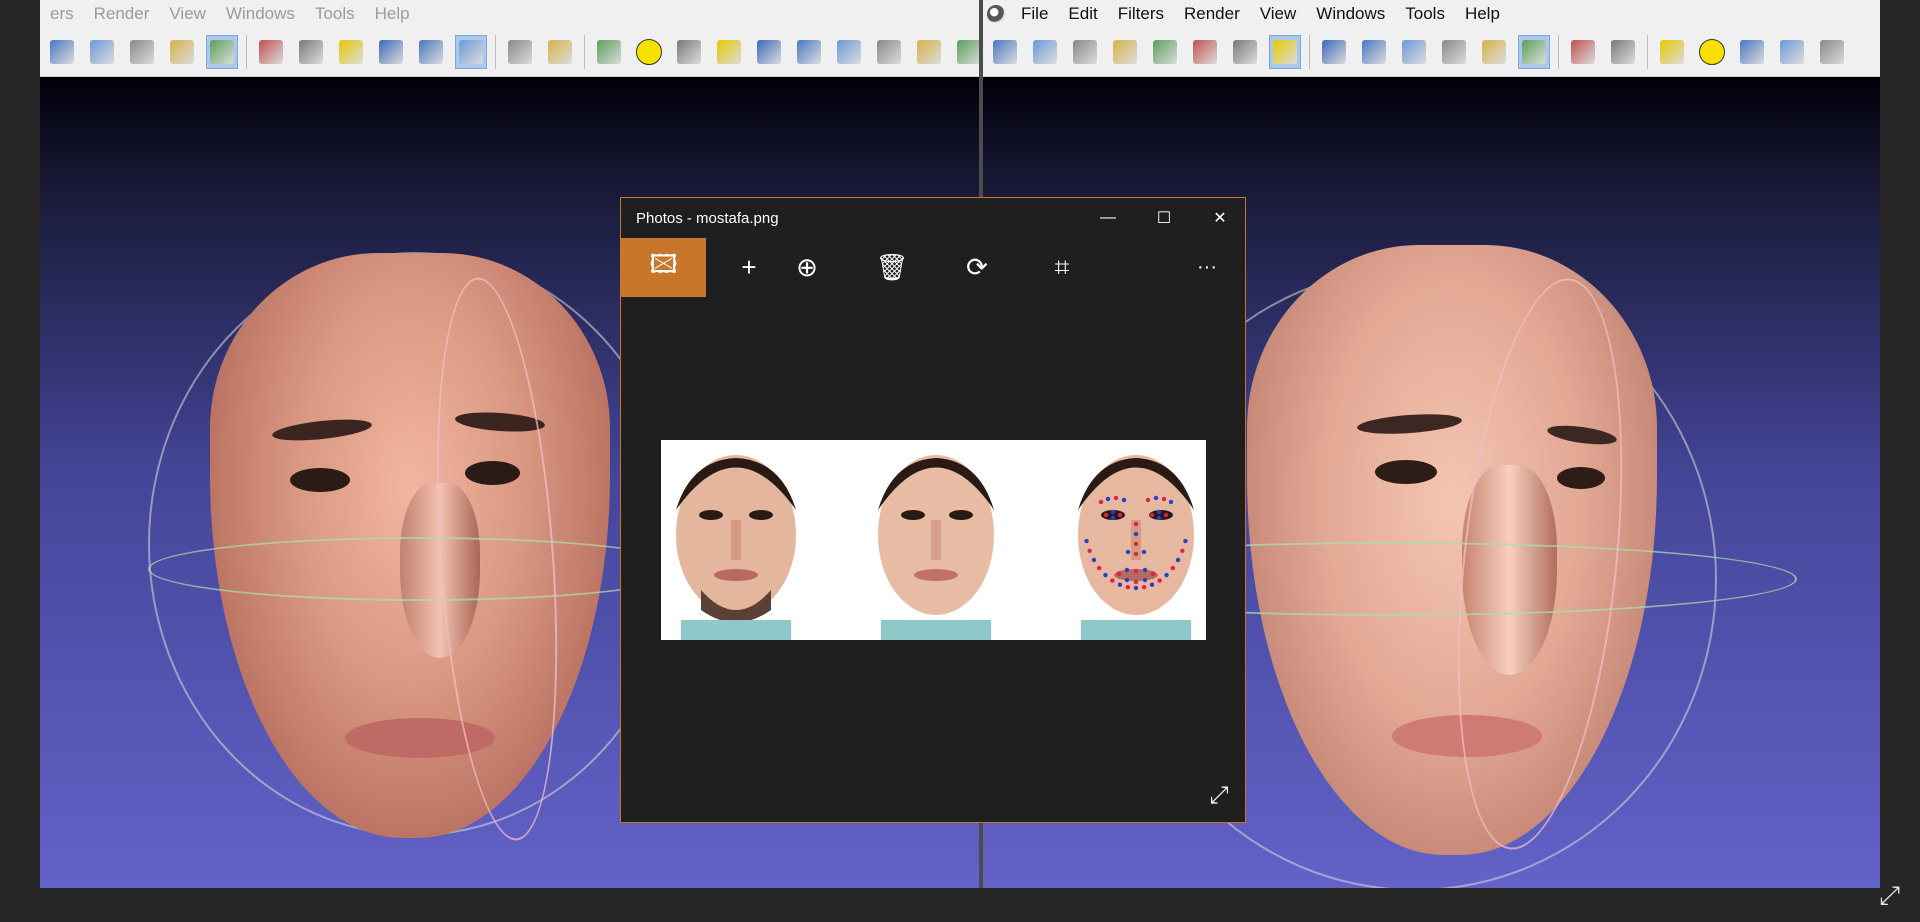  What do you see at coordinates (977, 267) in the screenshot?
I see `rotate-button: ⟳` at bounding box center [977, 267].